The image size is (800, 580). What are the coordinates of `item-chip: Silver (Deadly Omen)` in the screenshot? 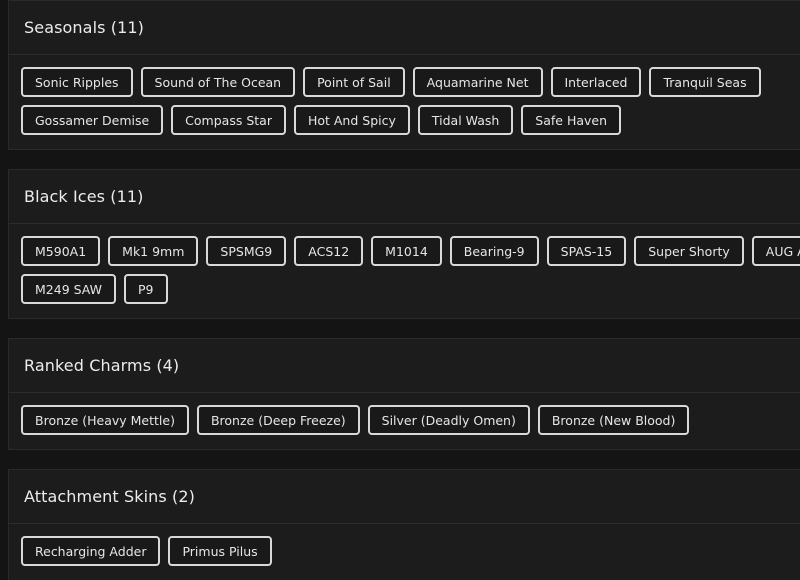 It's located at (448, 420).